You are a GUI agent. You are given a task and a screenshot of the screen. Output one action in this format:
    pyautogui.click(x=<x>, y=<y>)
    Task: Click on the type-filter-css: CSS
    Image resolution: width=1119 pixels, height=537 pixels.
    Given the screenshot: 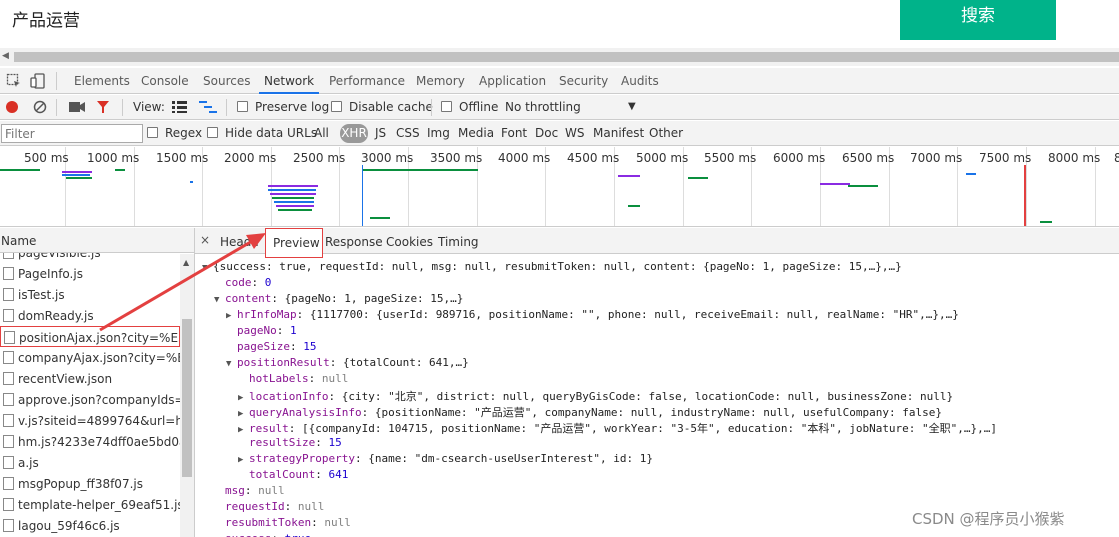 What is the action you would take?
    pyautogui.click(x=408, y=133)
    